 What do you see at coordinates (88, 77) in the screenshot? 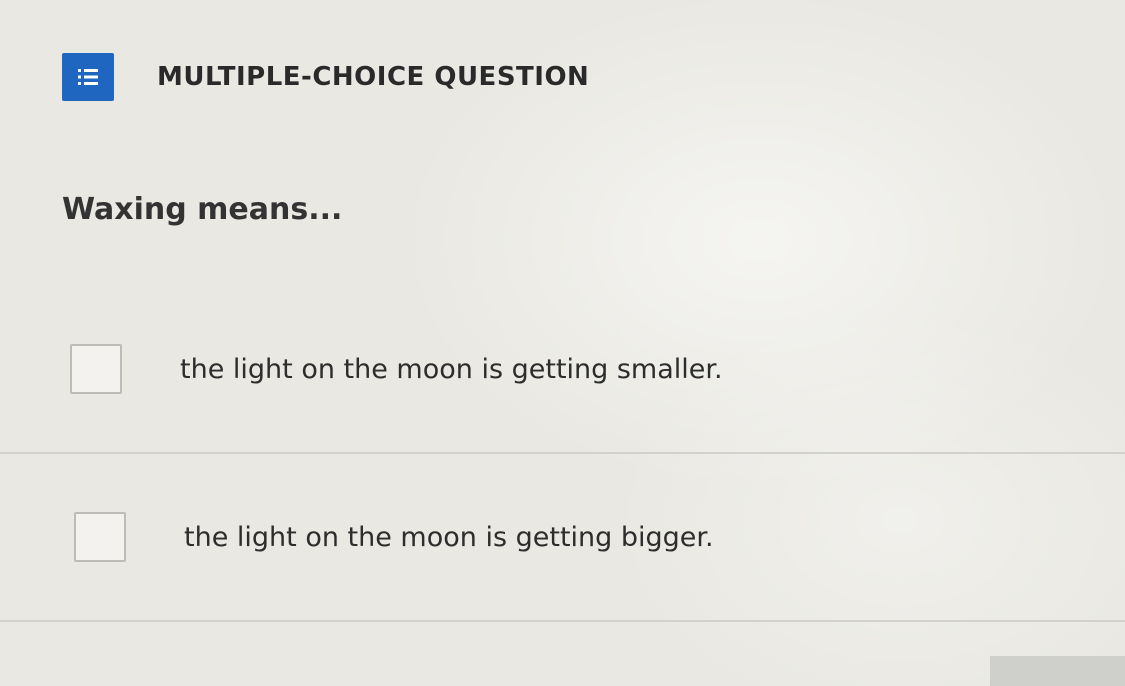
I see `list-icon` at bounding box center [88, 77].